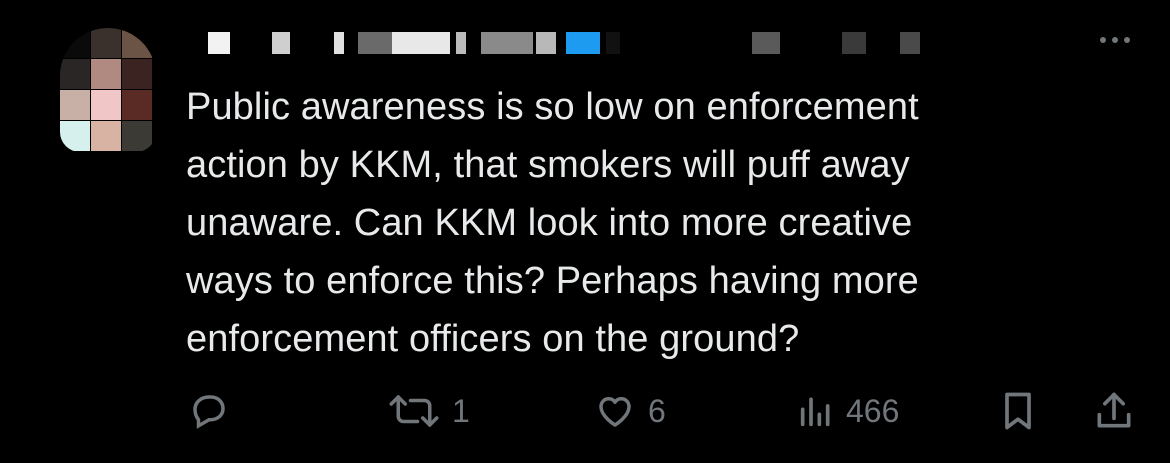 Image resolution: width=1170 pixels, height=463 pixels. What do you see at coordinates (209, 412) in the screenshot?
I see `reply-icon` at bounding box center [209, 412].